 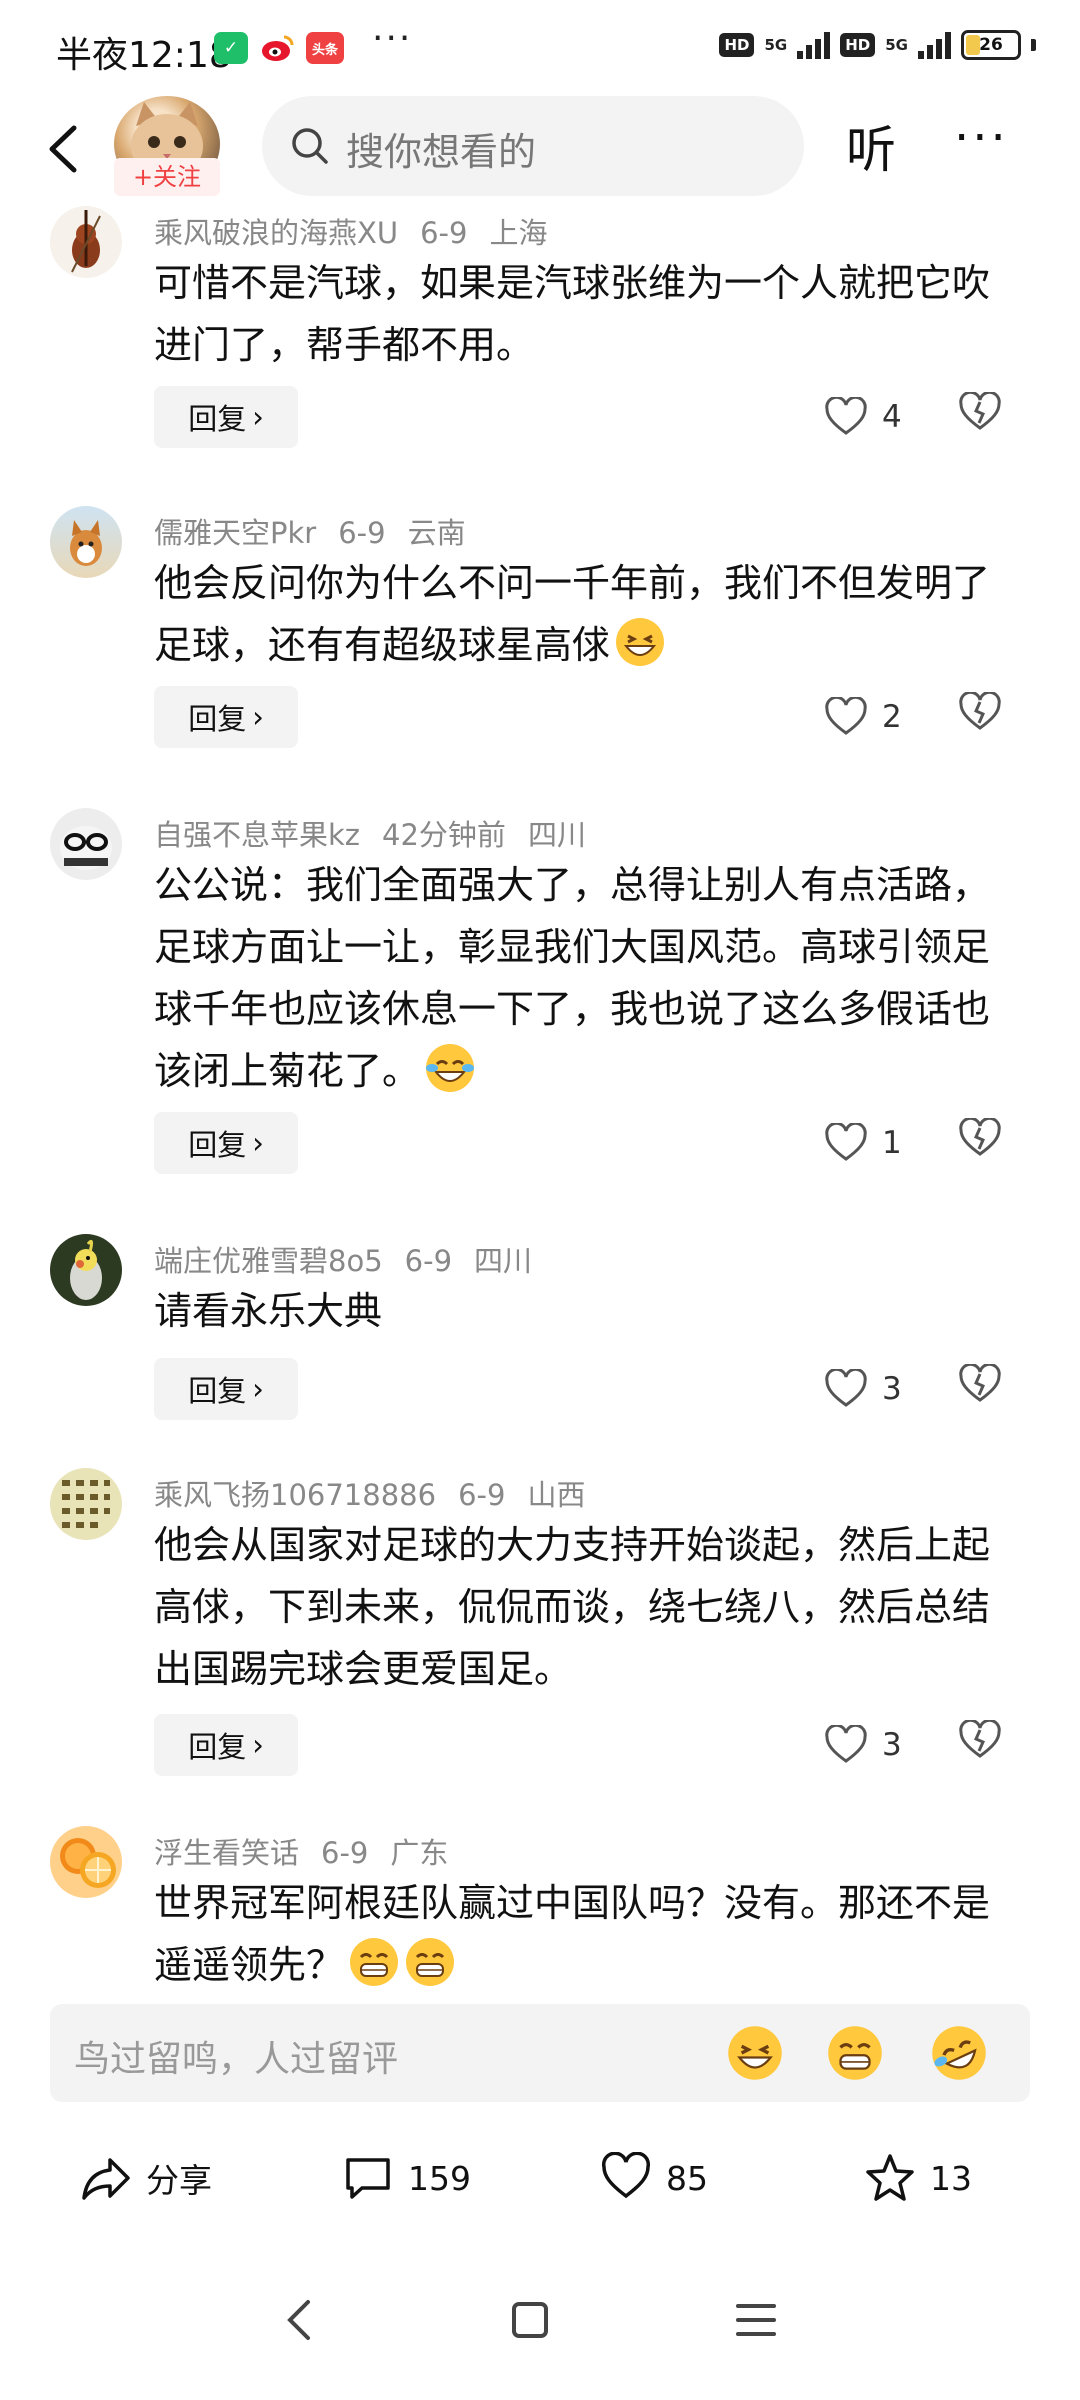 I want to click on like-button: 4, so click(x=869, y=417).